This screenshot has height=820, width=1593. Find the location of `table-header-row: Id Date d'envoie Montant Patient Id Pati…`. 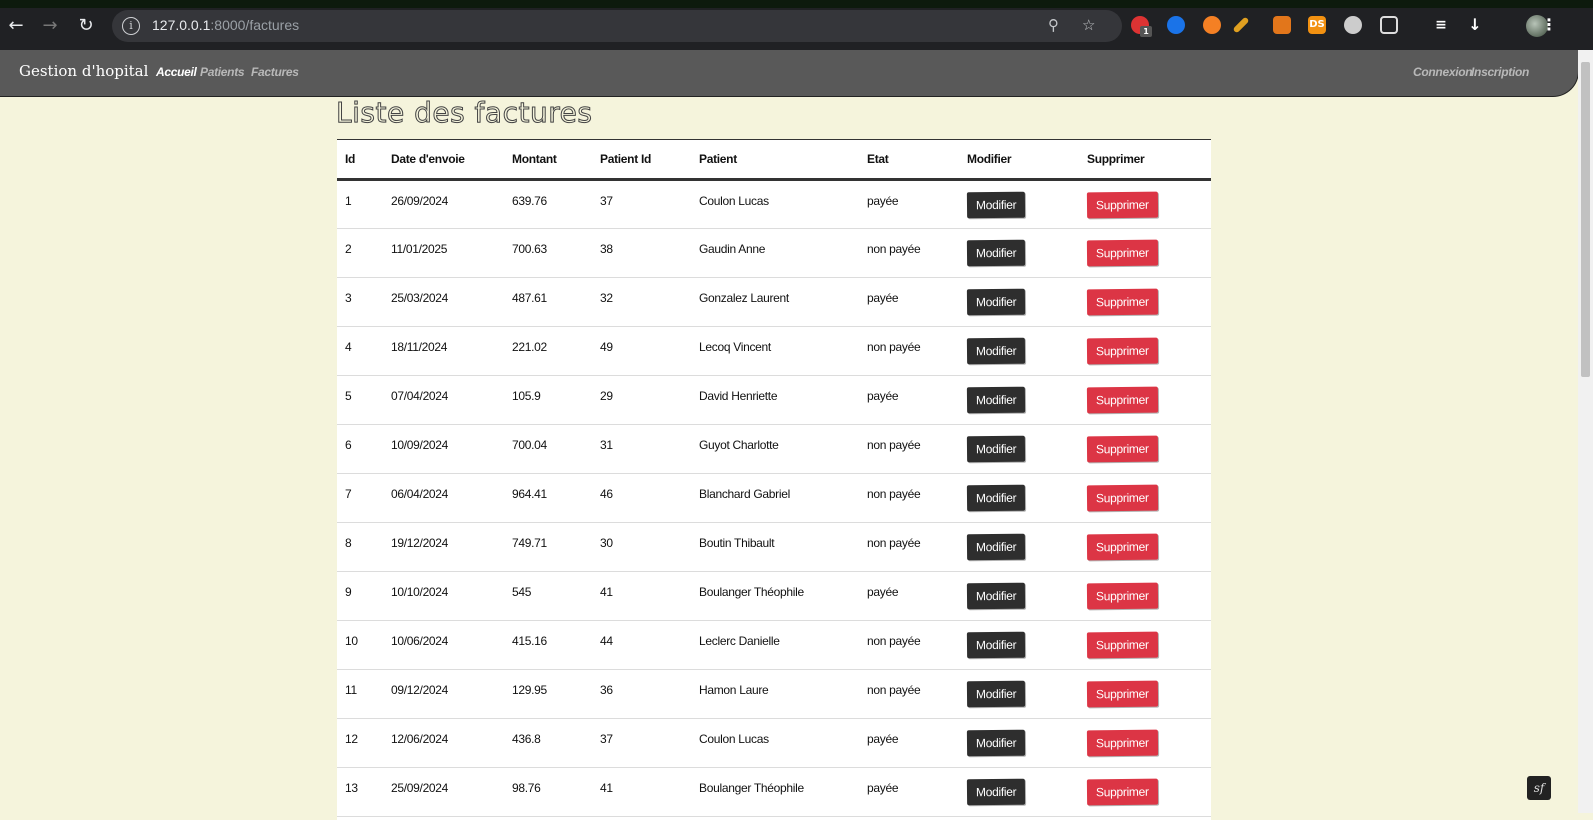

table-header-row: Id Date d'envoie Montant Patient Id Pati… is located at coordinates (774, 160).